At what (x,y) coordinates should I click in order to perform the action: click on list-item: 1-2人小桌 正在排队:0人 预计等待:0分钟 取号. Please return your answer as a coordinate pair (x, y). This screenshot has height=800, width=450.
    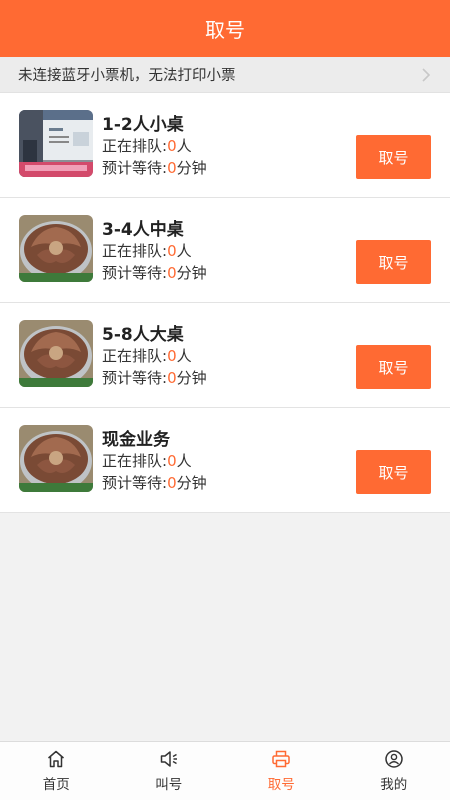
    Looking at the image, I should click on (225, 145).